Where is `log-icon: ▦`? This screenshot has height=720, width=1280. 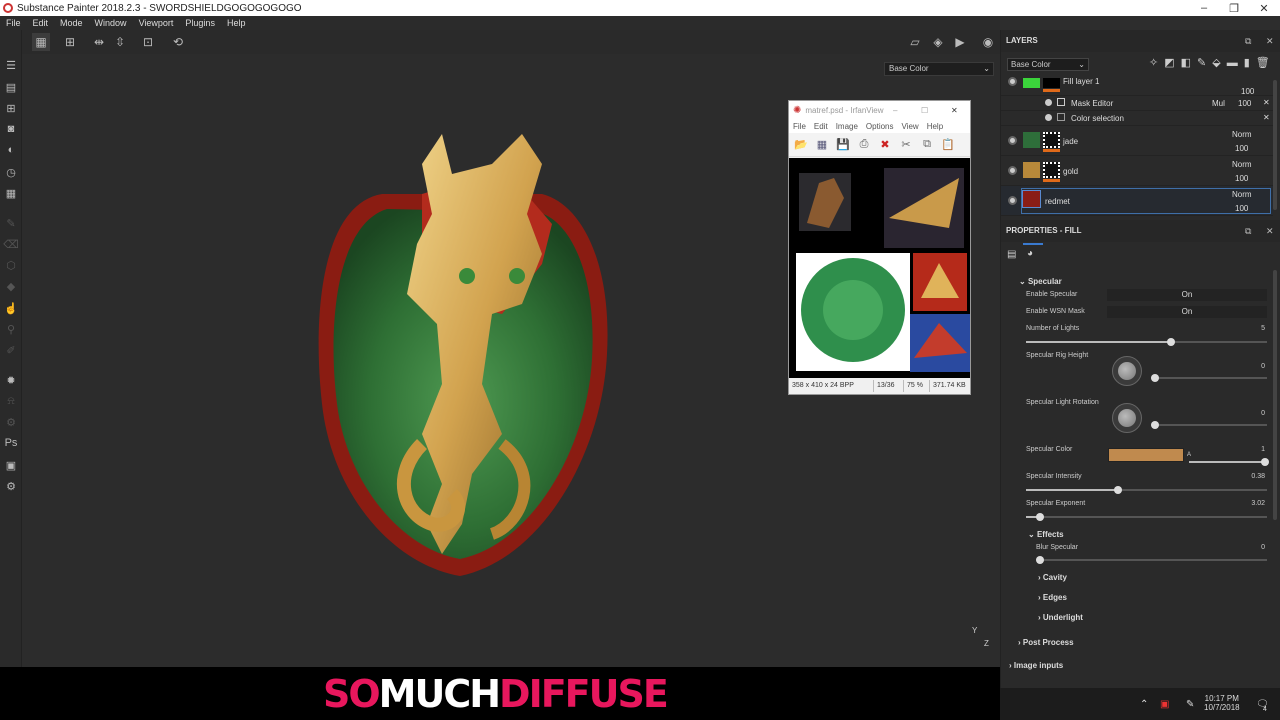
log-icon: ▦ is located at coordinates (11, 193).